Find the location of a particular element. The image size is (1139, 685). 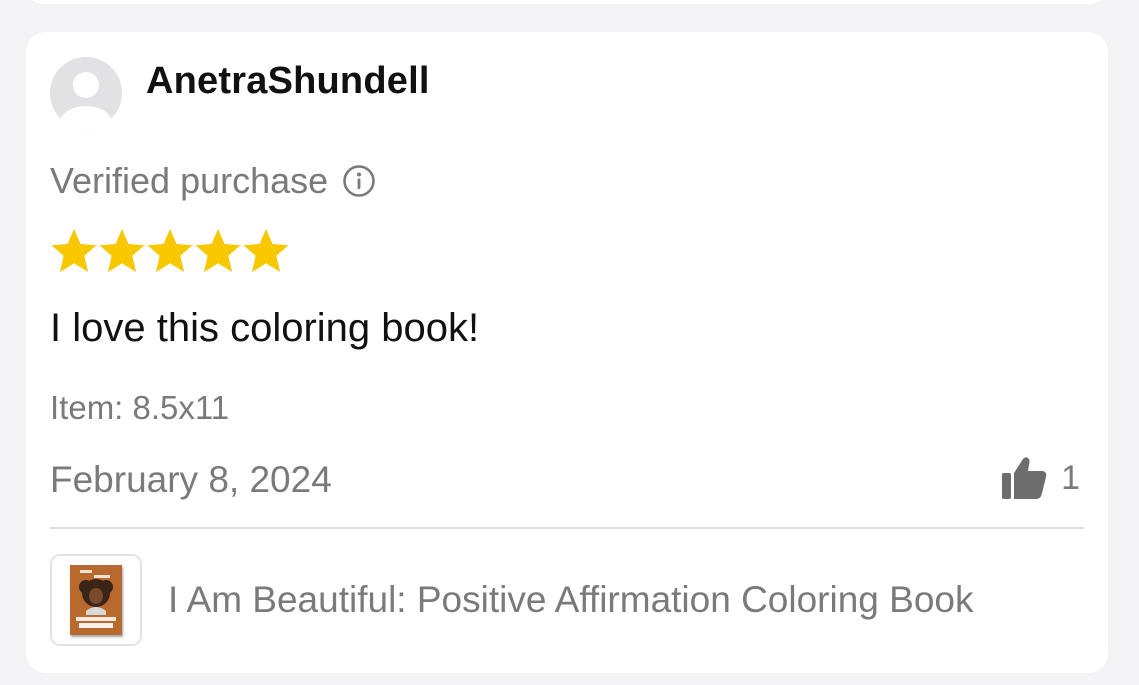

verified-purchase: Verified purchase is located at coordinates (213, 181).